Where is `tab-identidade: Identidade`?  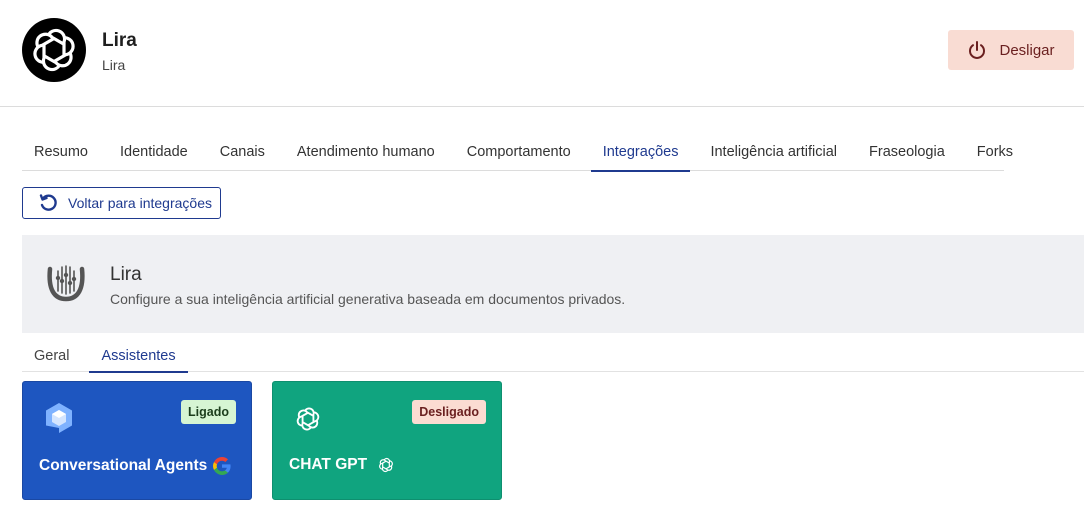 tab-identidade: Identidade is located at coordinates (154, 151).